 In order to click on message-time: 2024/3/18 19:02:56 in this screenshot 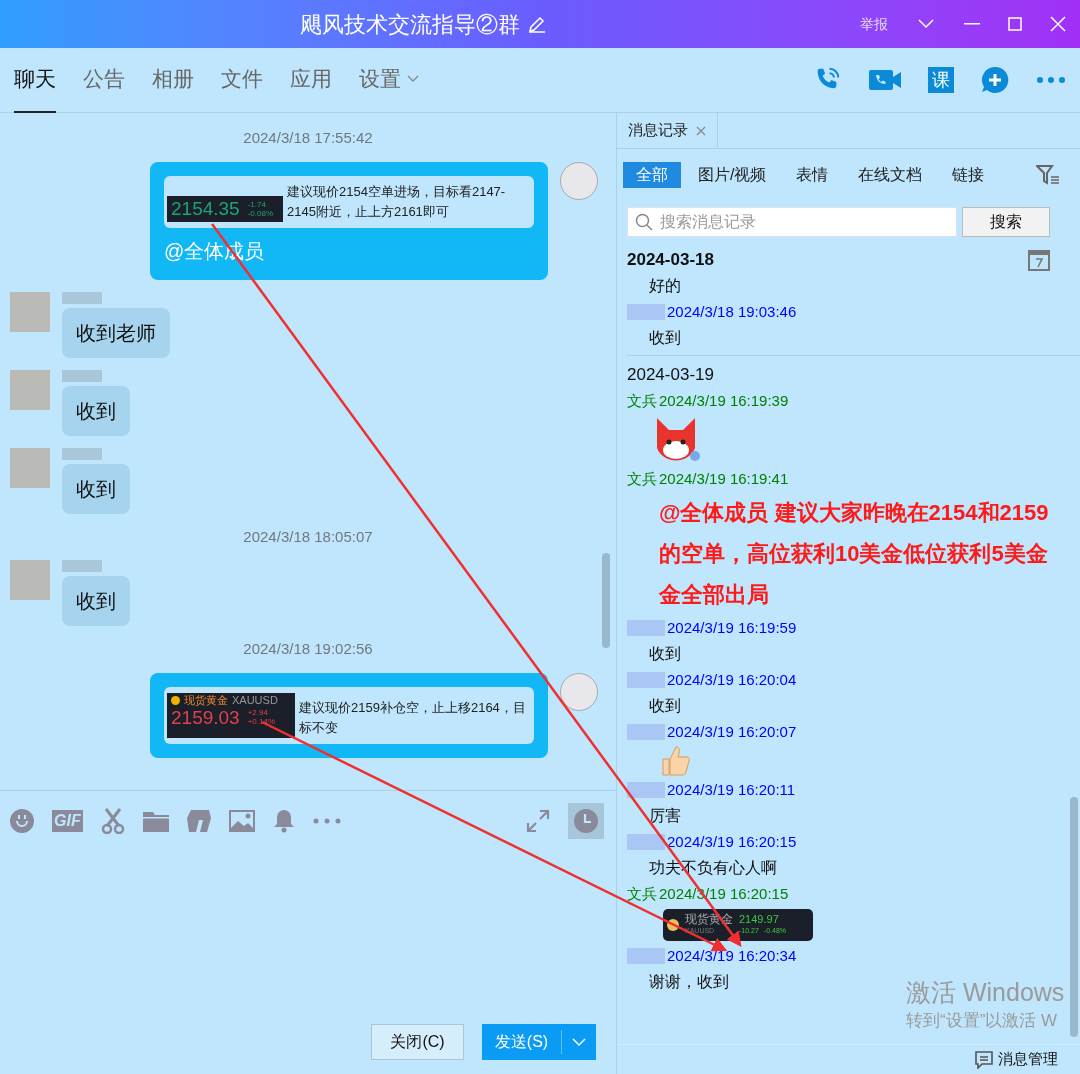, I will do `click(308, 649)`.